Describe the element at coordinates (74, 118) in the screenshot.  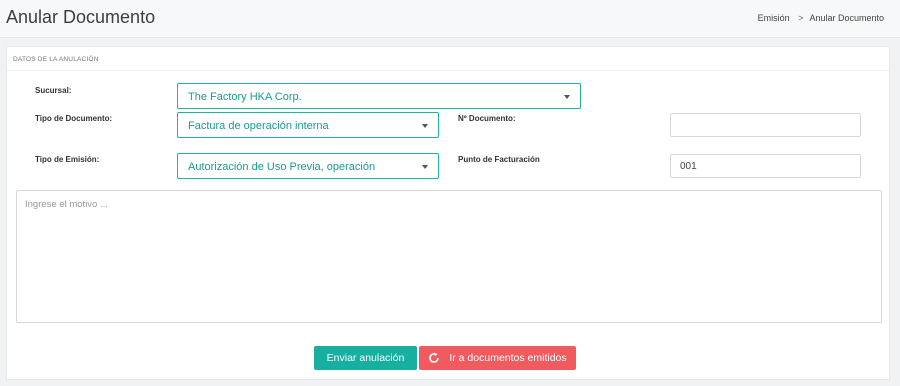
I see `tipo-documento-label: Tipo de Documento:` at that location.